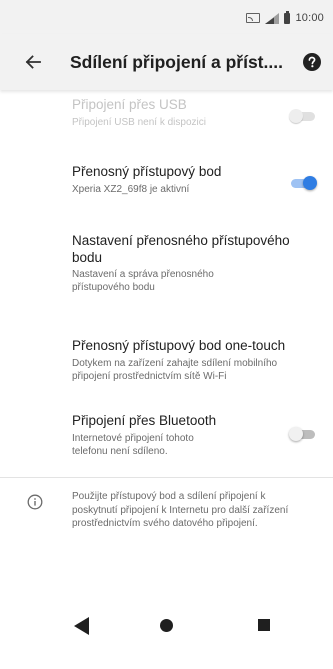  Describe the element at coordinates (166, 635) in the screenshot. I see `navigation-bar` at that location.